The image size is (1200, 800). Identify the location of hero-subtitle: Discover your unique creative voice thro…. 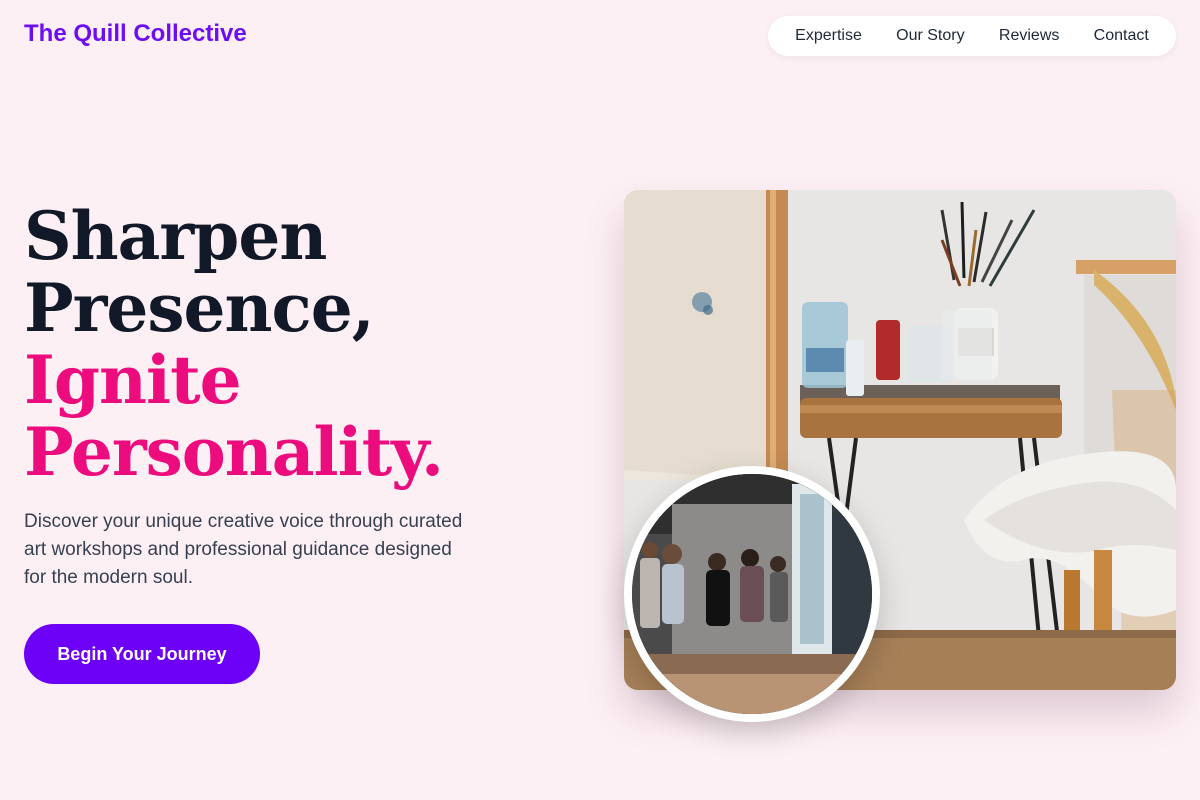
(243, 549).